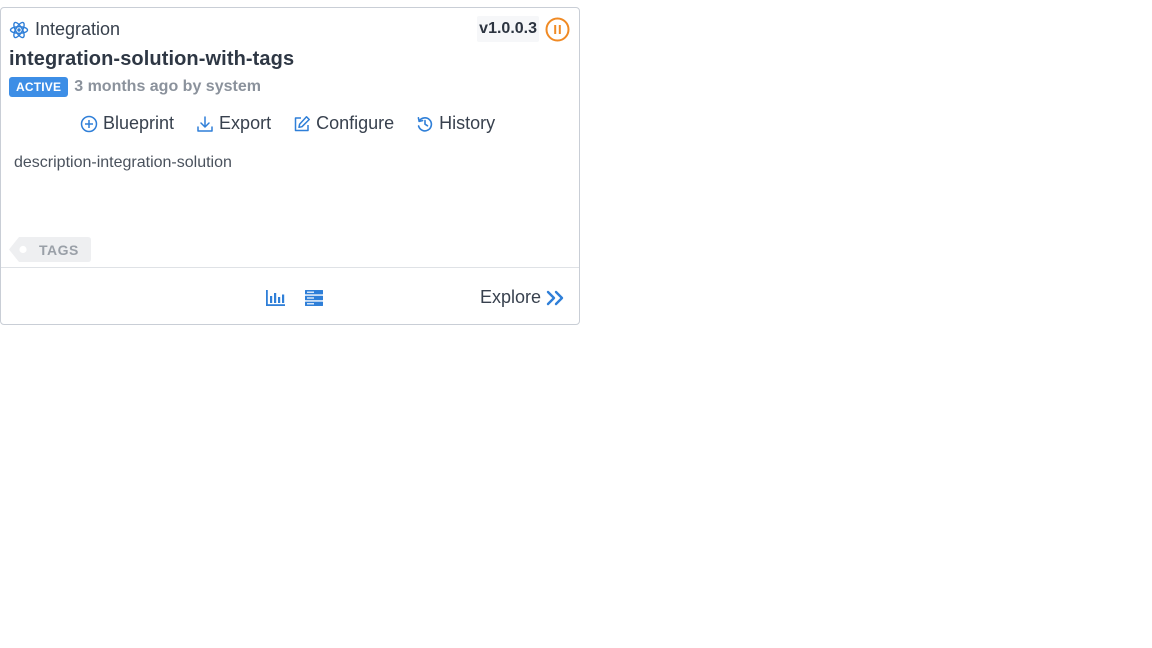  I want to click on pause-circle-icon, so click(557, 29).